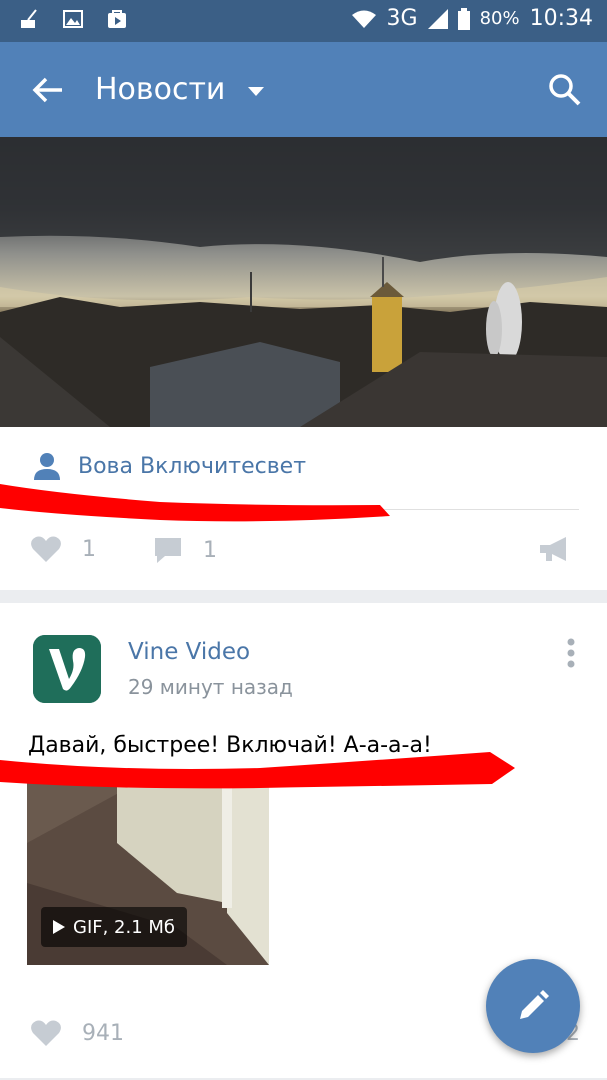 The height and width of the screenshot is (1080, 607). I want to click on share-button, so click(554, 549).